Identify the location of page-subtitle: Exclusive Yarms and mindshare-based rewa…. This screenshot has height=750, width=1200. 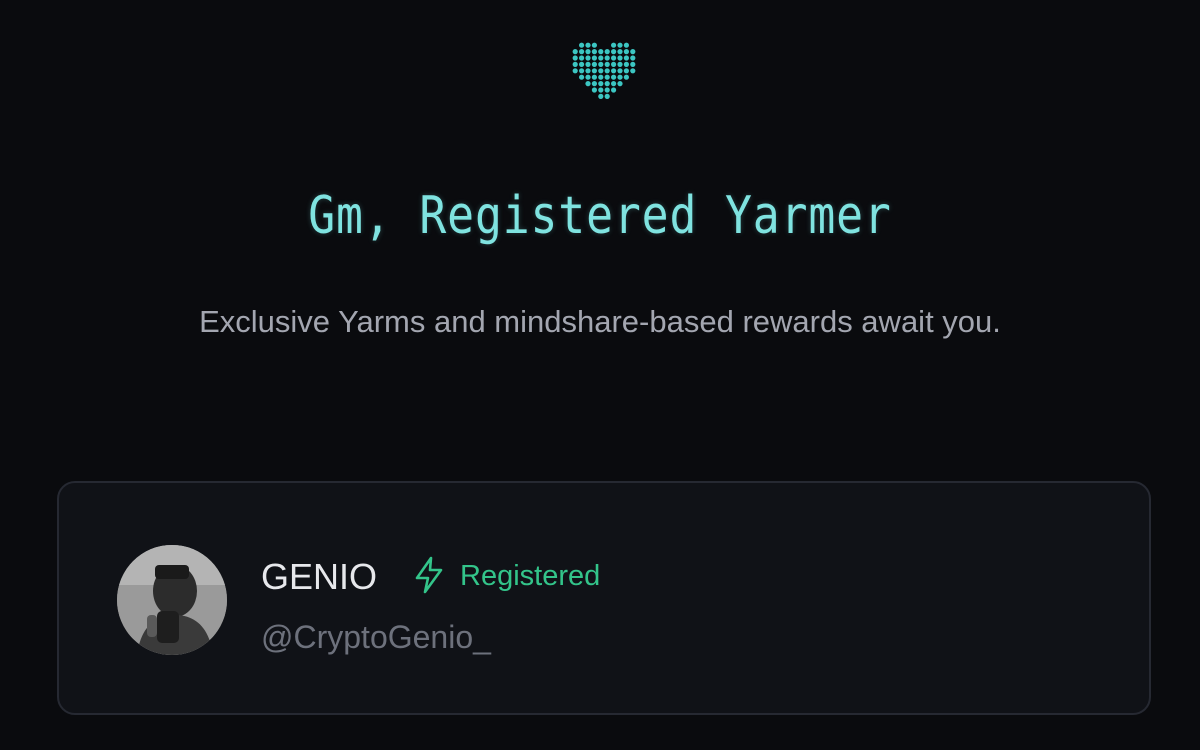
(600, 321).